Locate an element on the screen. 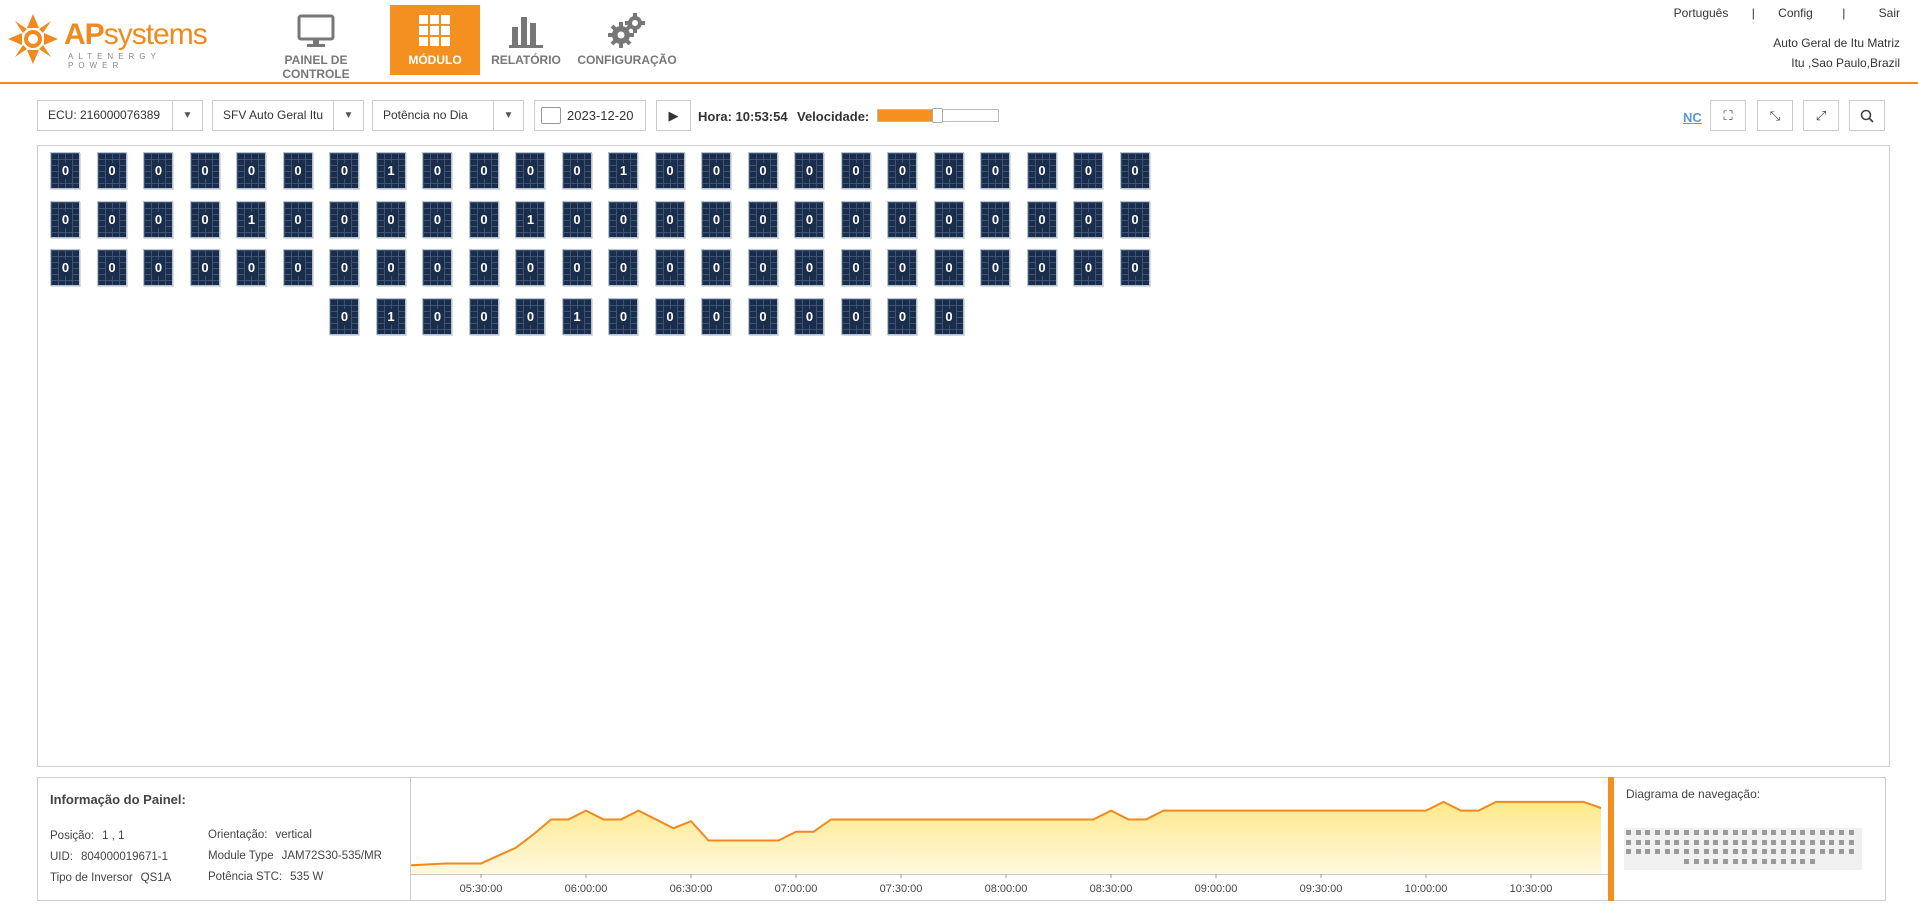  expand-button: ⤢ is located at coordinates (1821, 115).